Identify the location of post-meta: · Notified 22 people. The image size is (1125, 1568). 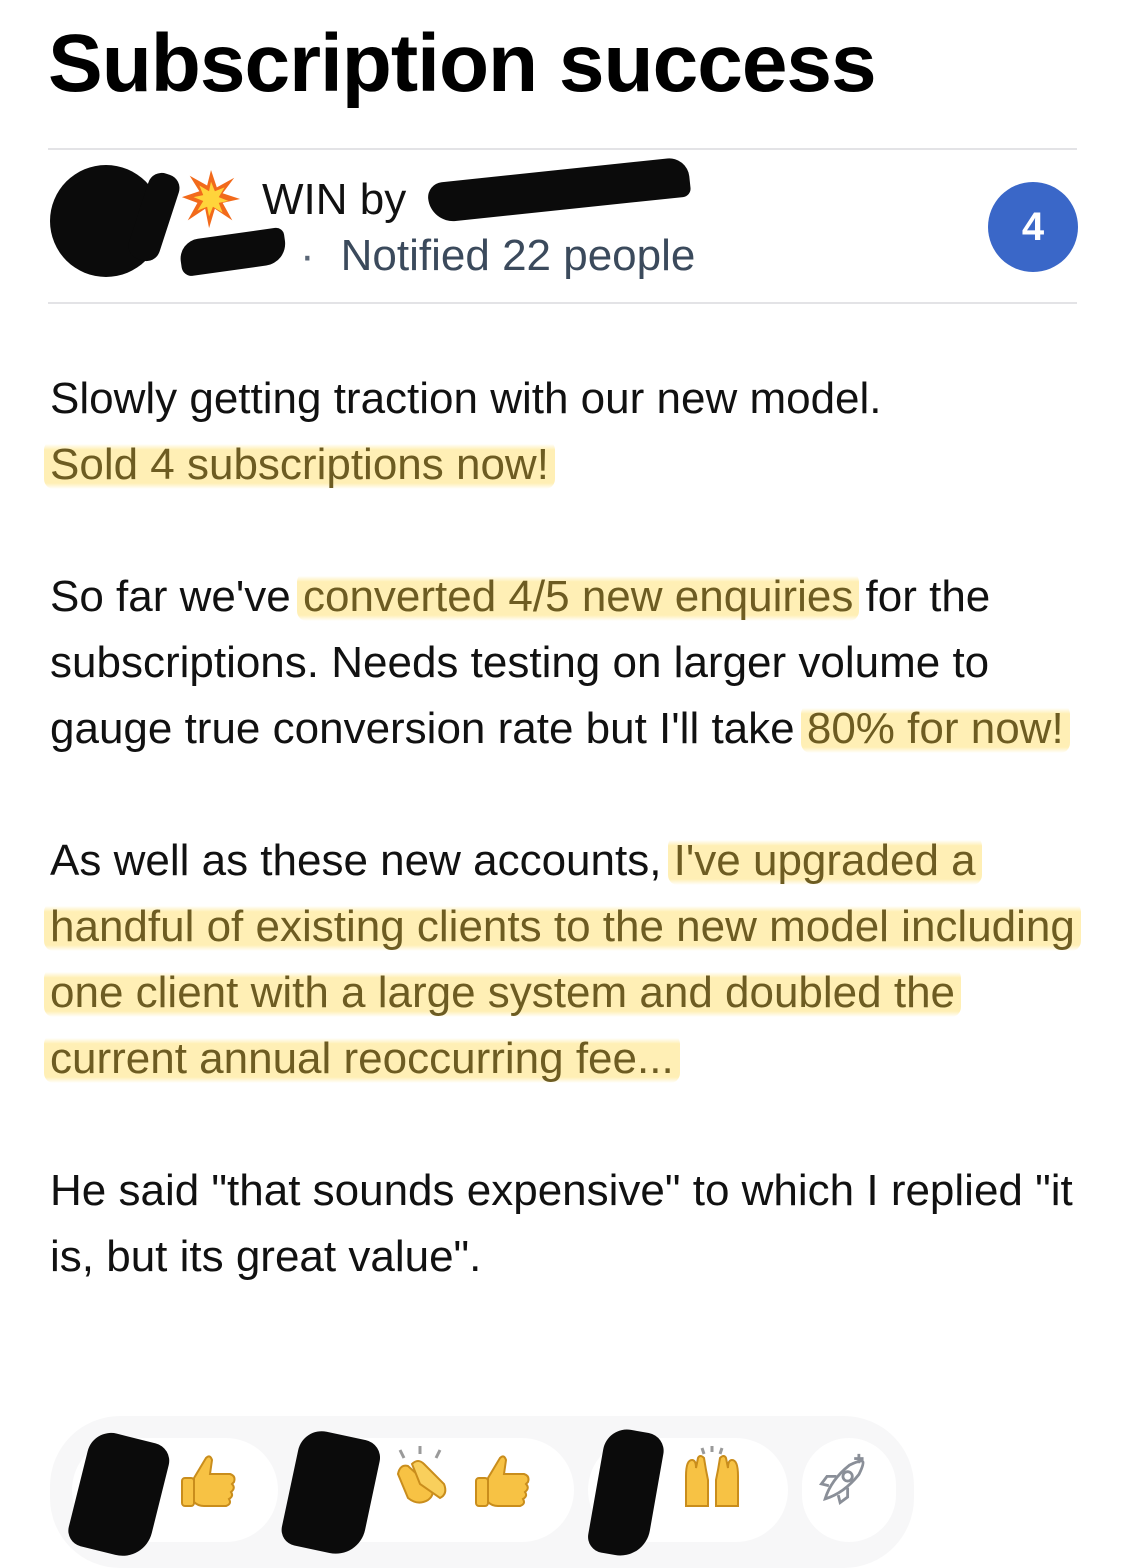
(497, 256).